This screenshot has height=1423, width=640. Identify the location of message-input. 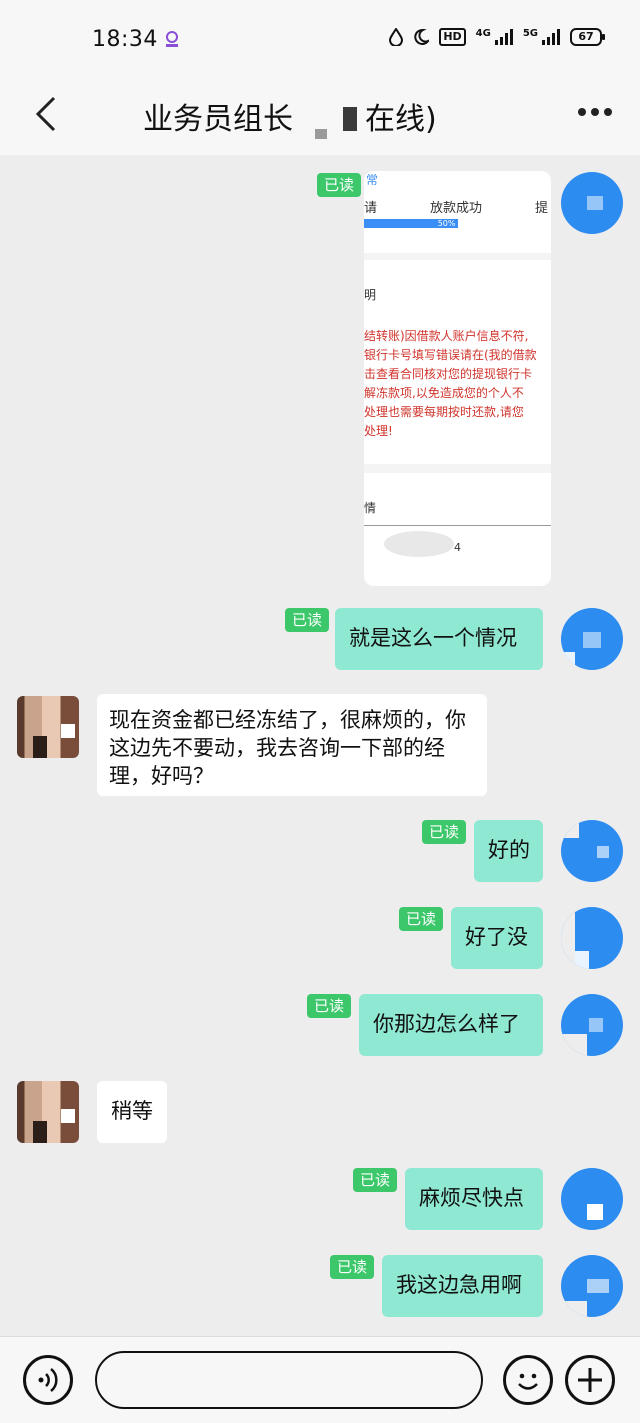
(289, 1380).